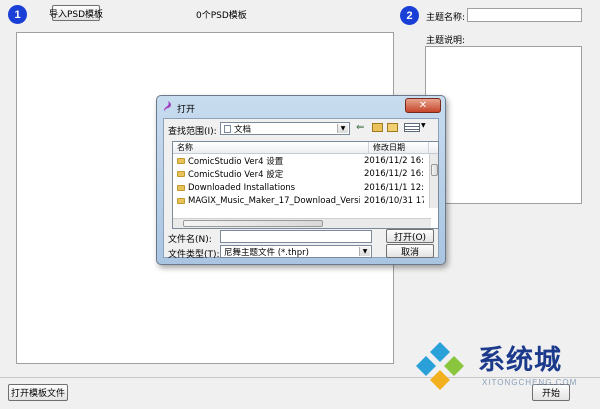  Describe the element at coordinates (377, 127) in the screenshot. I see `up-folder-icon` at that location.